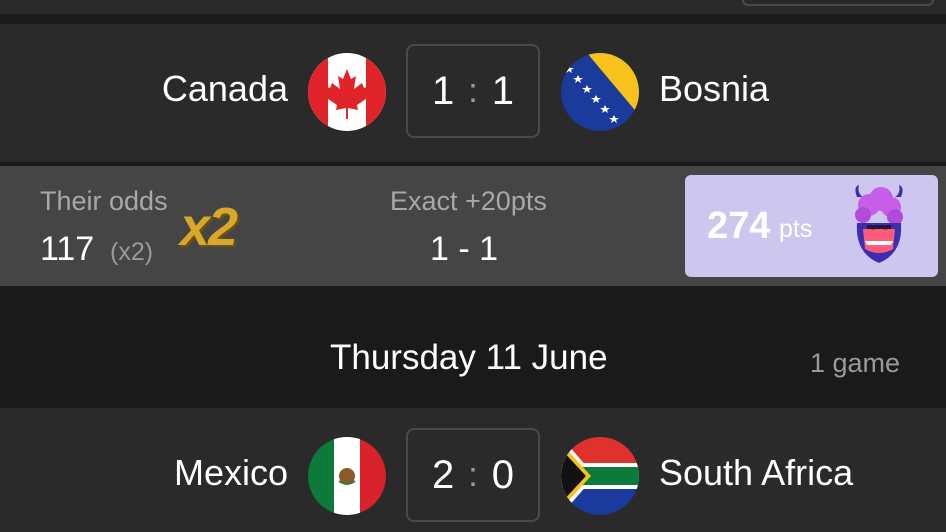 The image size is (946, 532). What do you see at coordinates (502, 90) in the screenshot?
I see `away-score: 1` at bounding box center [502, 90].